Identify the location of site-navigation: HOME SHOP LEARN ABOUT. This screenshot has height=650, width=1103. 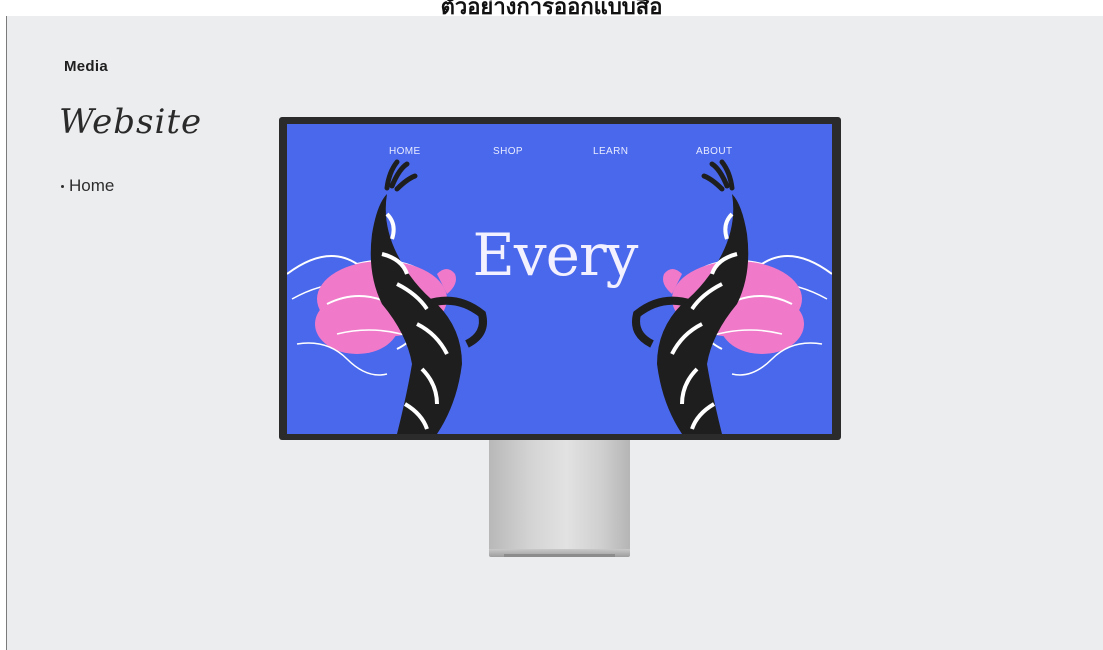
(559, 154).